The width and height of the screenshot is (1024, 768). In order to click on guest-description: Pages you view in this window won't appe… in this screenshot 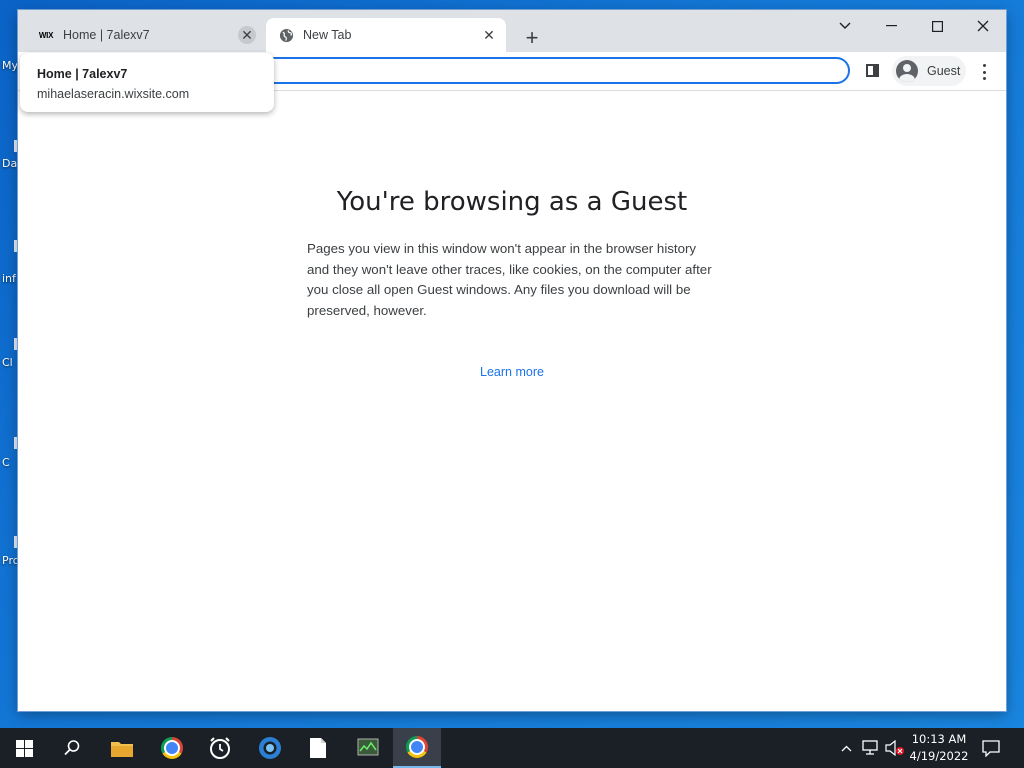, I will do `click(509, 279)`.